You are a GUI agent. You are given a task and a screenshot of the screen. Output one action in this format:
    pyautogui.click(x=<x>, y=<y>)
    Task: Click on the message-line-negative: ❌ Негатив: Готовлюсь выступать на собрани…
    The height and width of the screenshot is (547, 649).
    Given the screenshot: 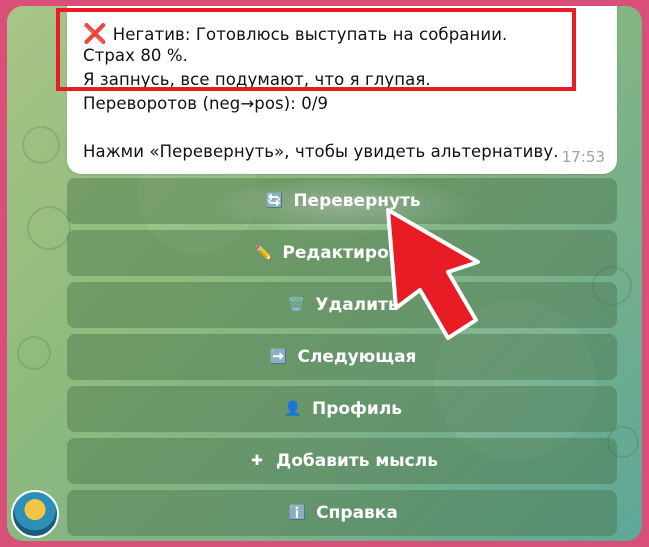 What is the action you would take?
    pyautogui.click(x=295, y=33)
    